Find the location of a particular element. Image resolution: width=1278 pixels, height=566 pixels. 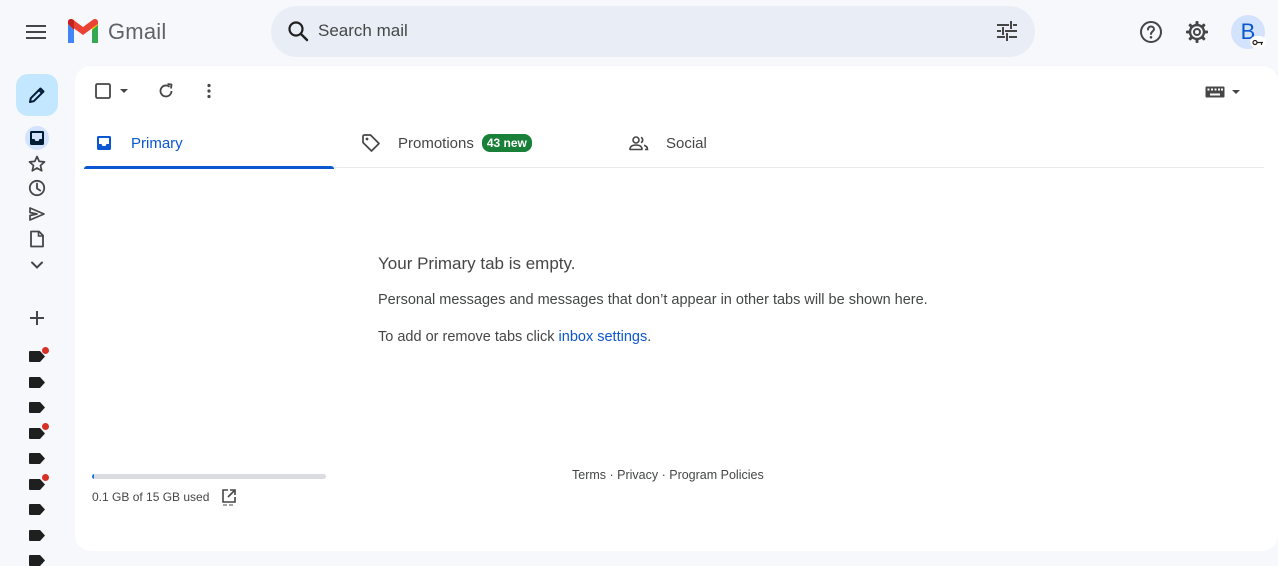

support-button is located at coordinates (1151, 32).